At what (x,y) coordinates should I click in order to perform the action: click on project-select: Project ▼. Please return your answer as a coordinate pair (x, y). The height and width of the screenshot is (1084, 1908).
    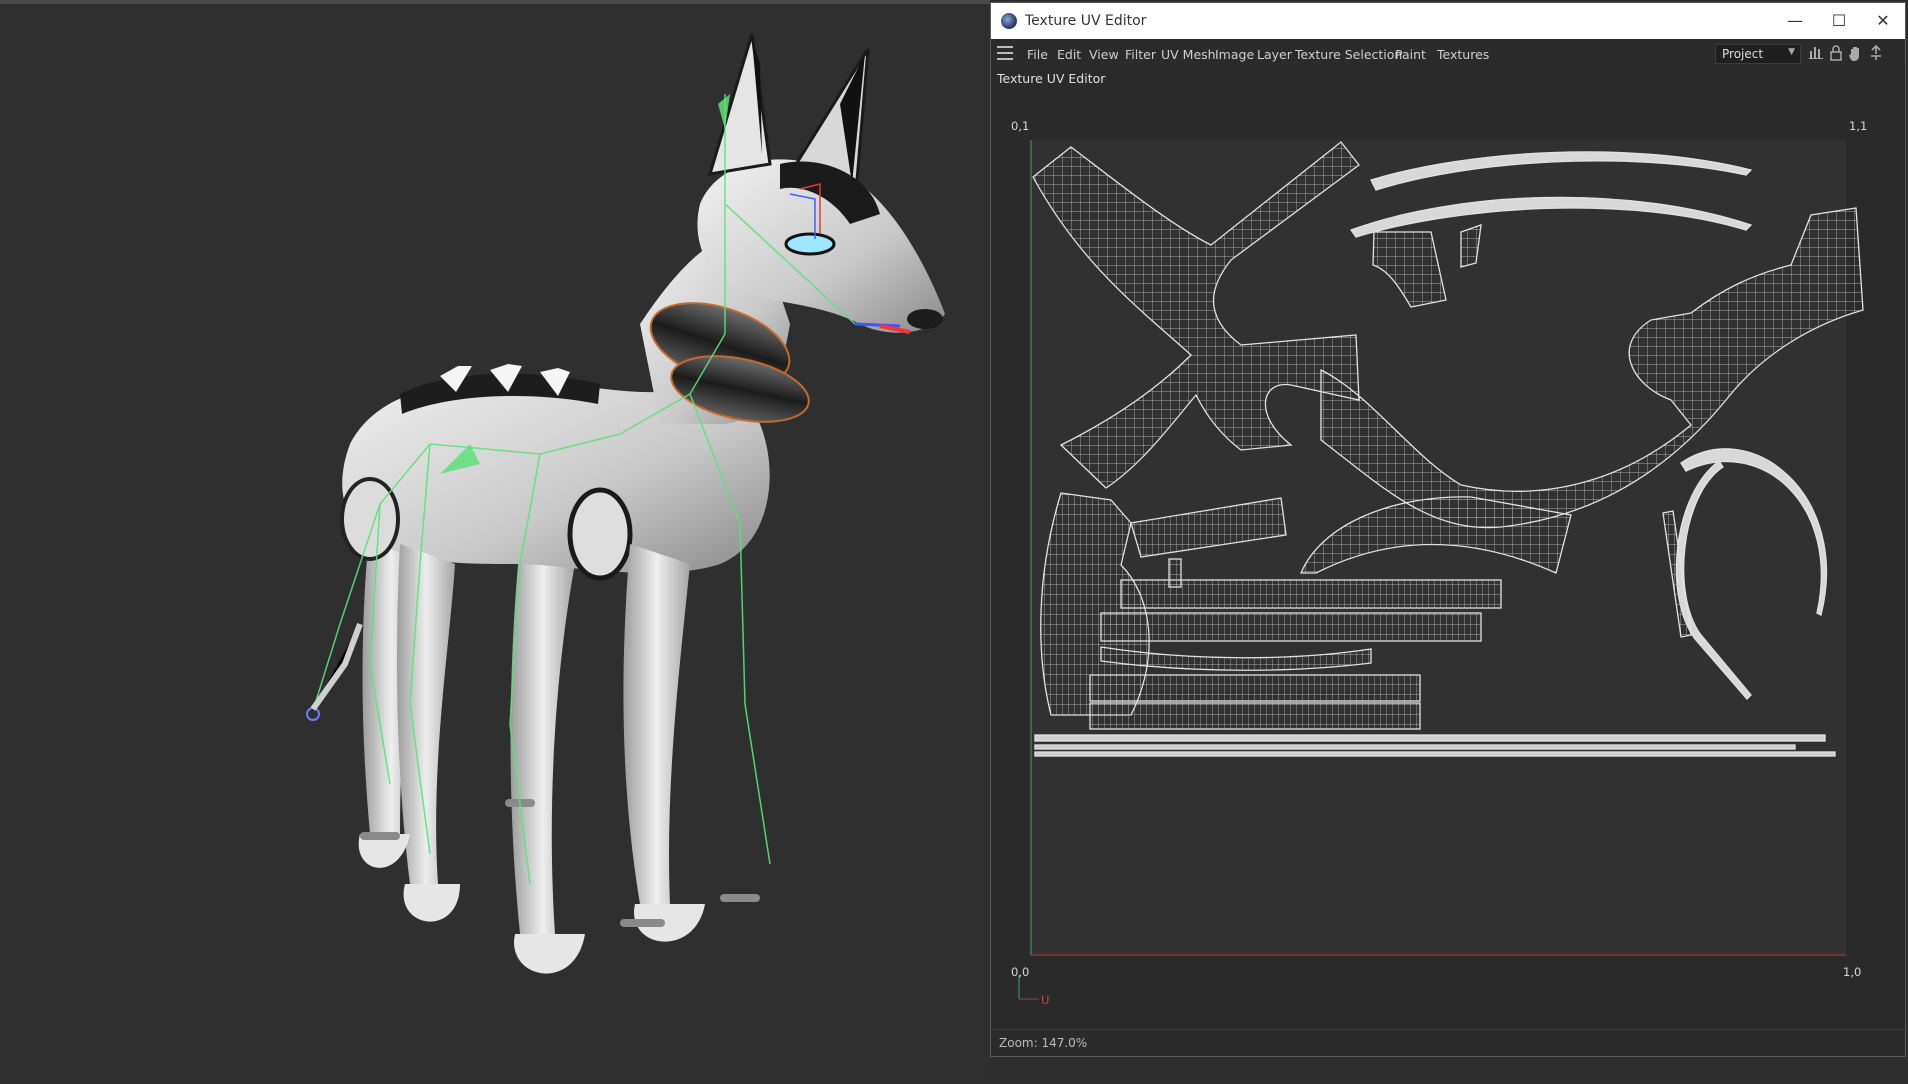
    Looking at the image, I should click on (1758, 54).